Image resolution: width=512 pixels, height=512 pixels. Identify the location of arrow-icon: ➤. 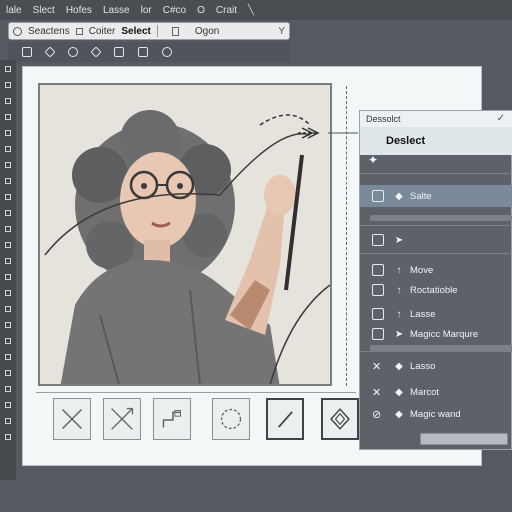
(399, 240).